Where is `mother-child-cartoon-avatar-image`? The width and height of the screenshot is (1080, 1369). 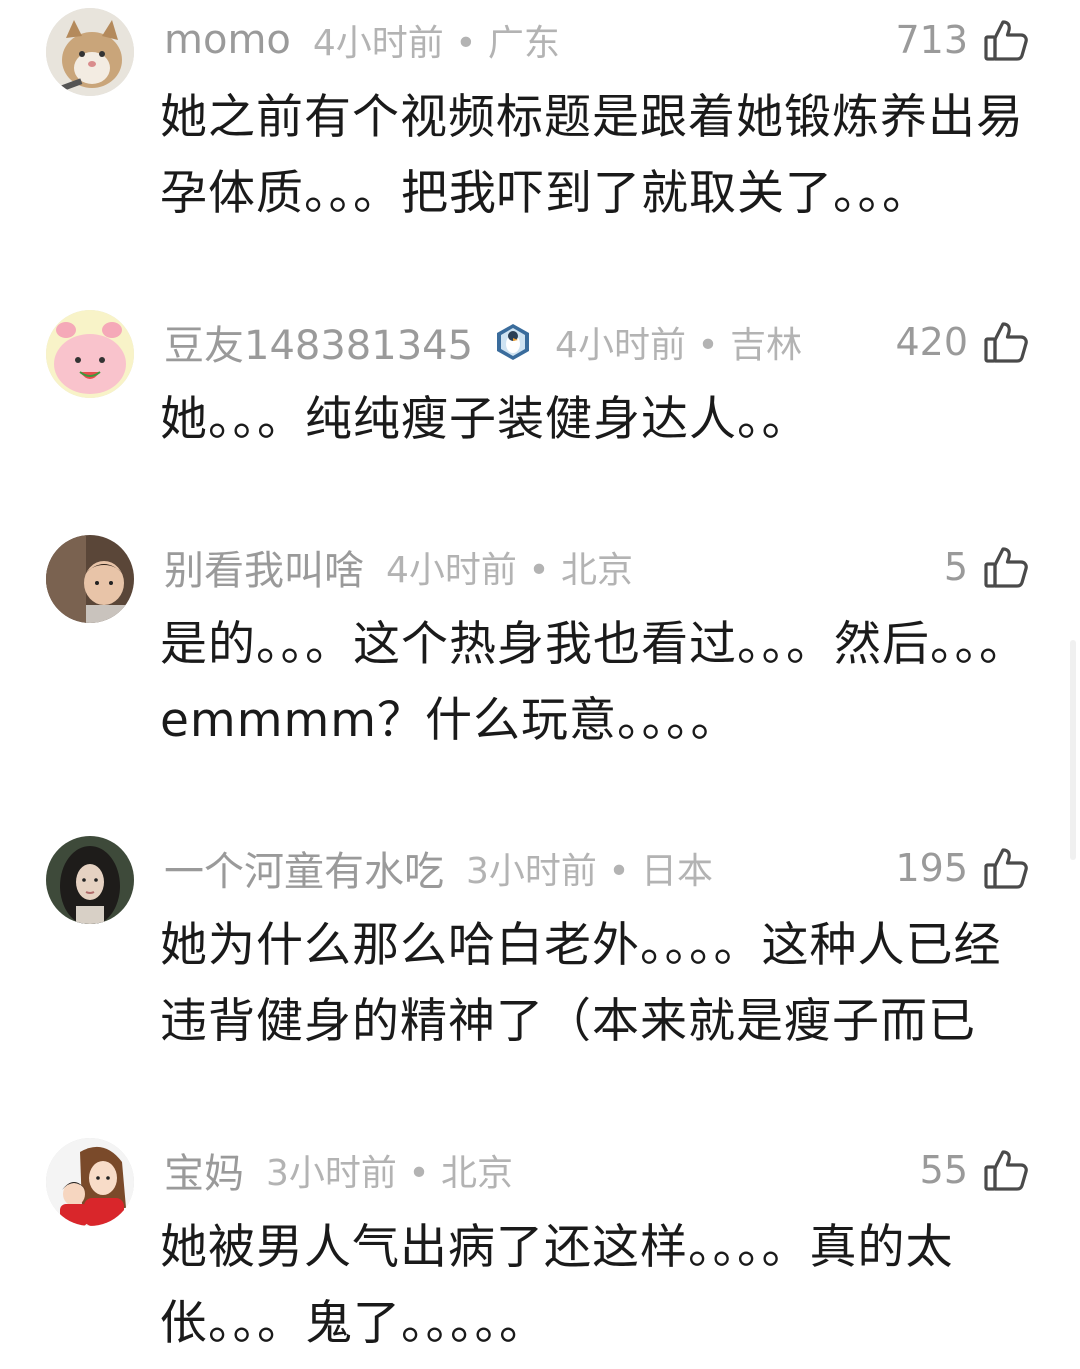
mother-child-cartoon-avatar-image is located at coordinates (90, 1182).